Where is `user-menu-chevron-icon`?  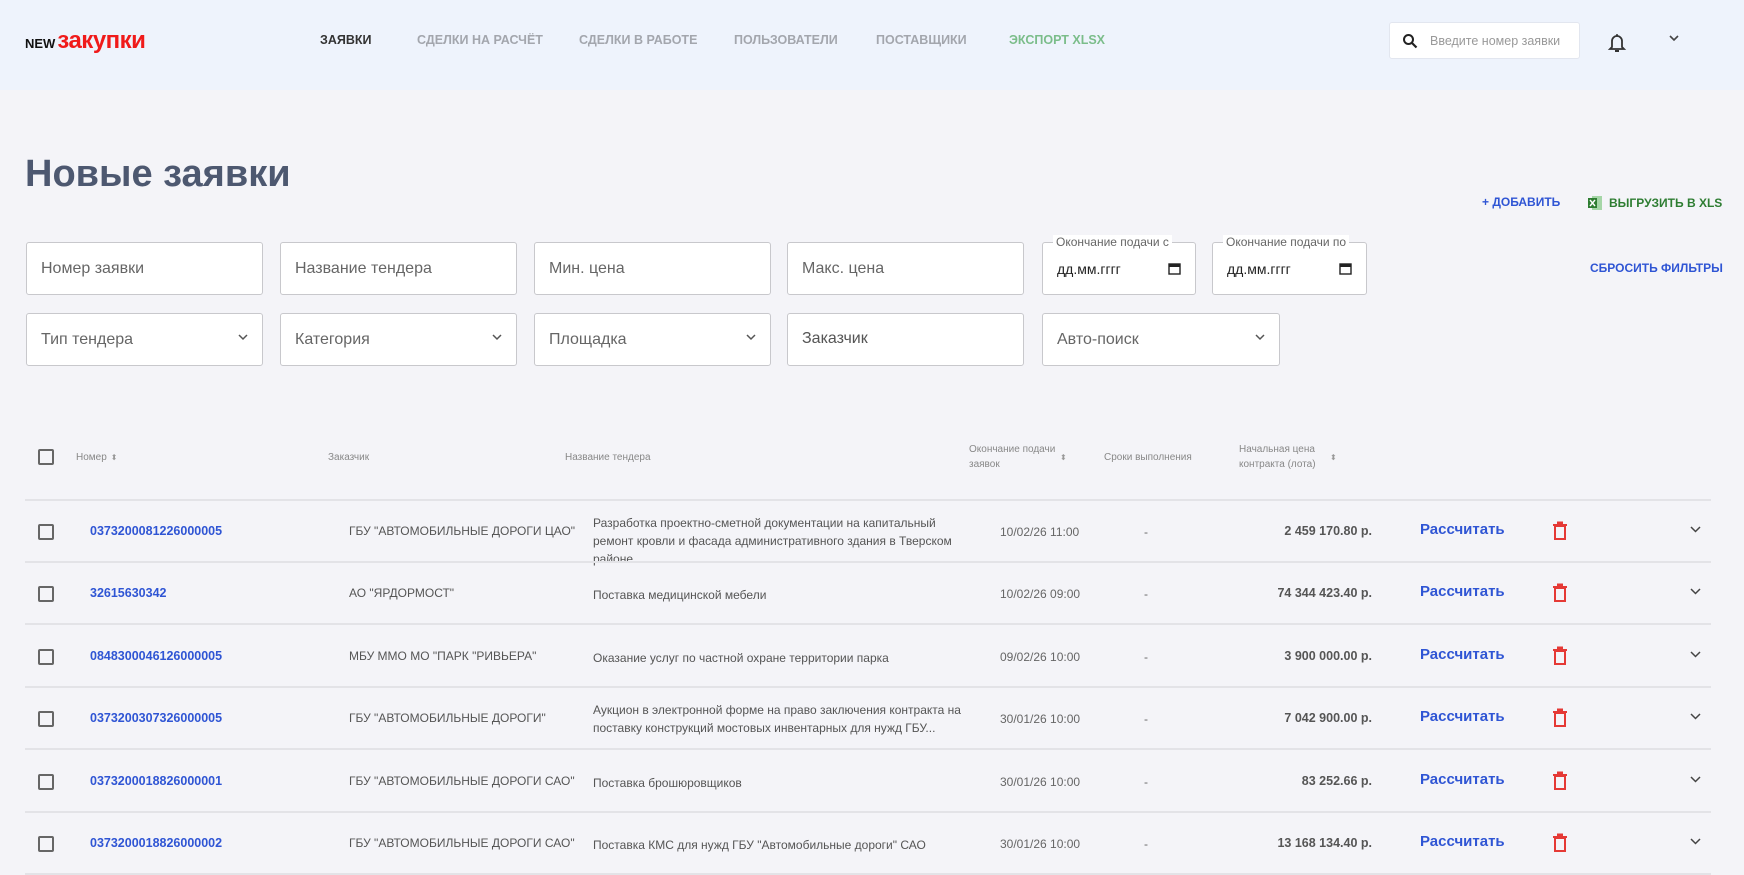 user-menu-chevron-icon is located at coordinates (1674, 38).